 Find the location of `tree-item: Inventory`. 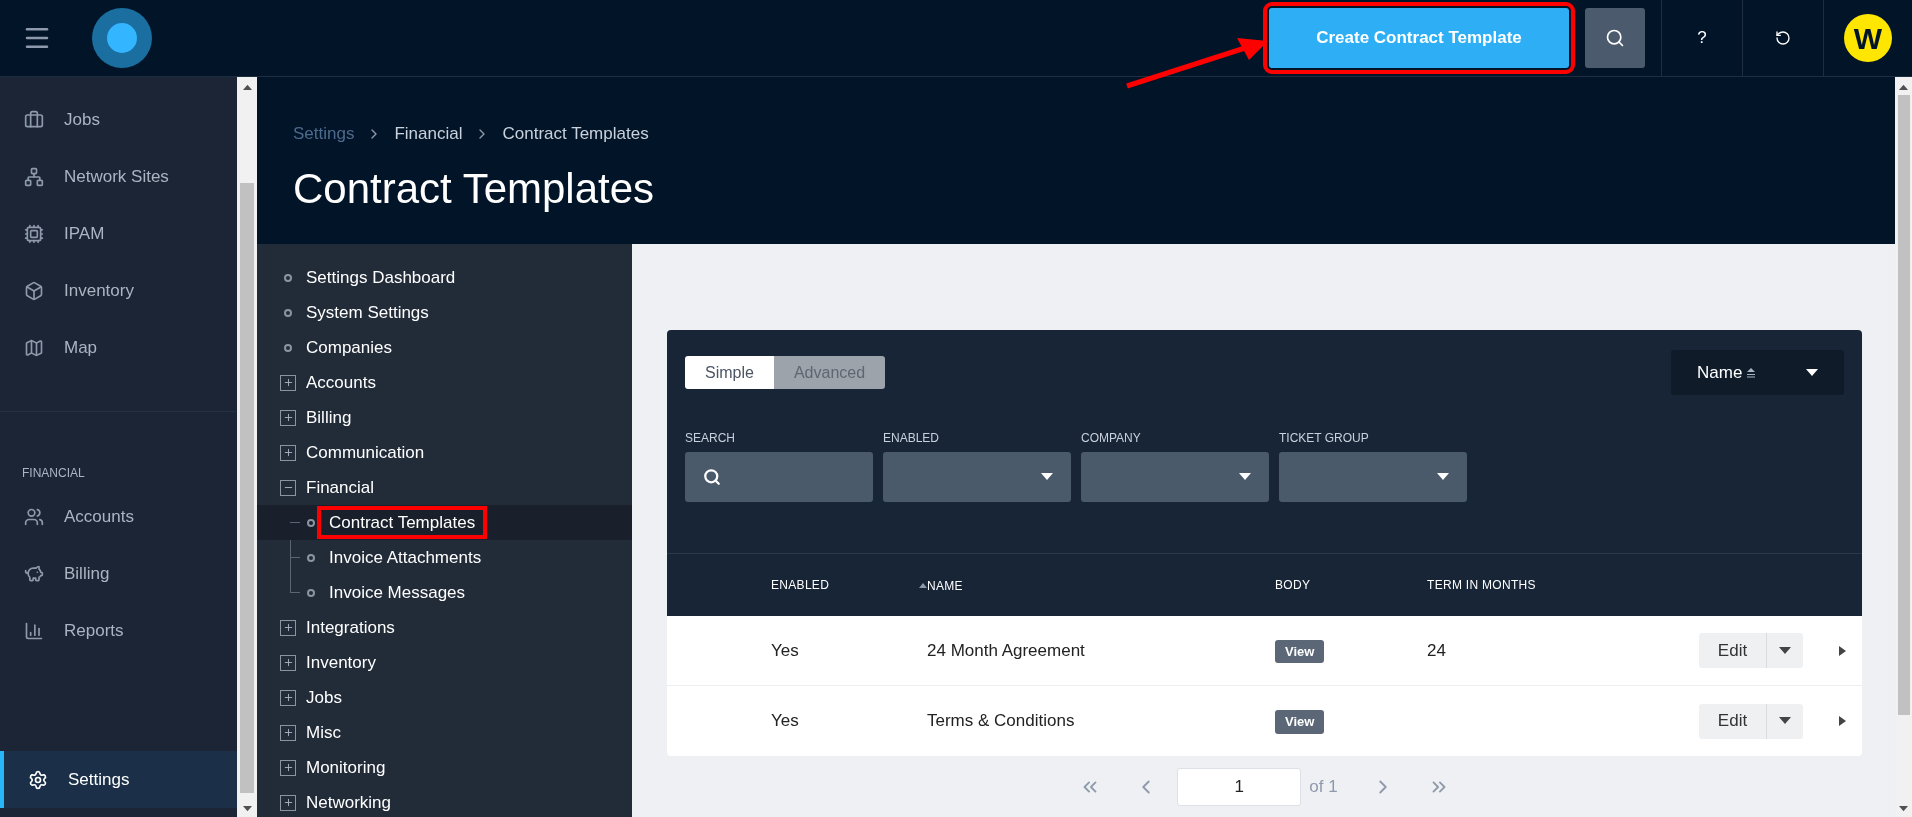

tree-item: Inventory is located at coordinates (341, 662).